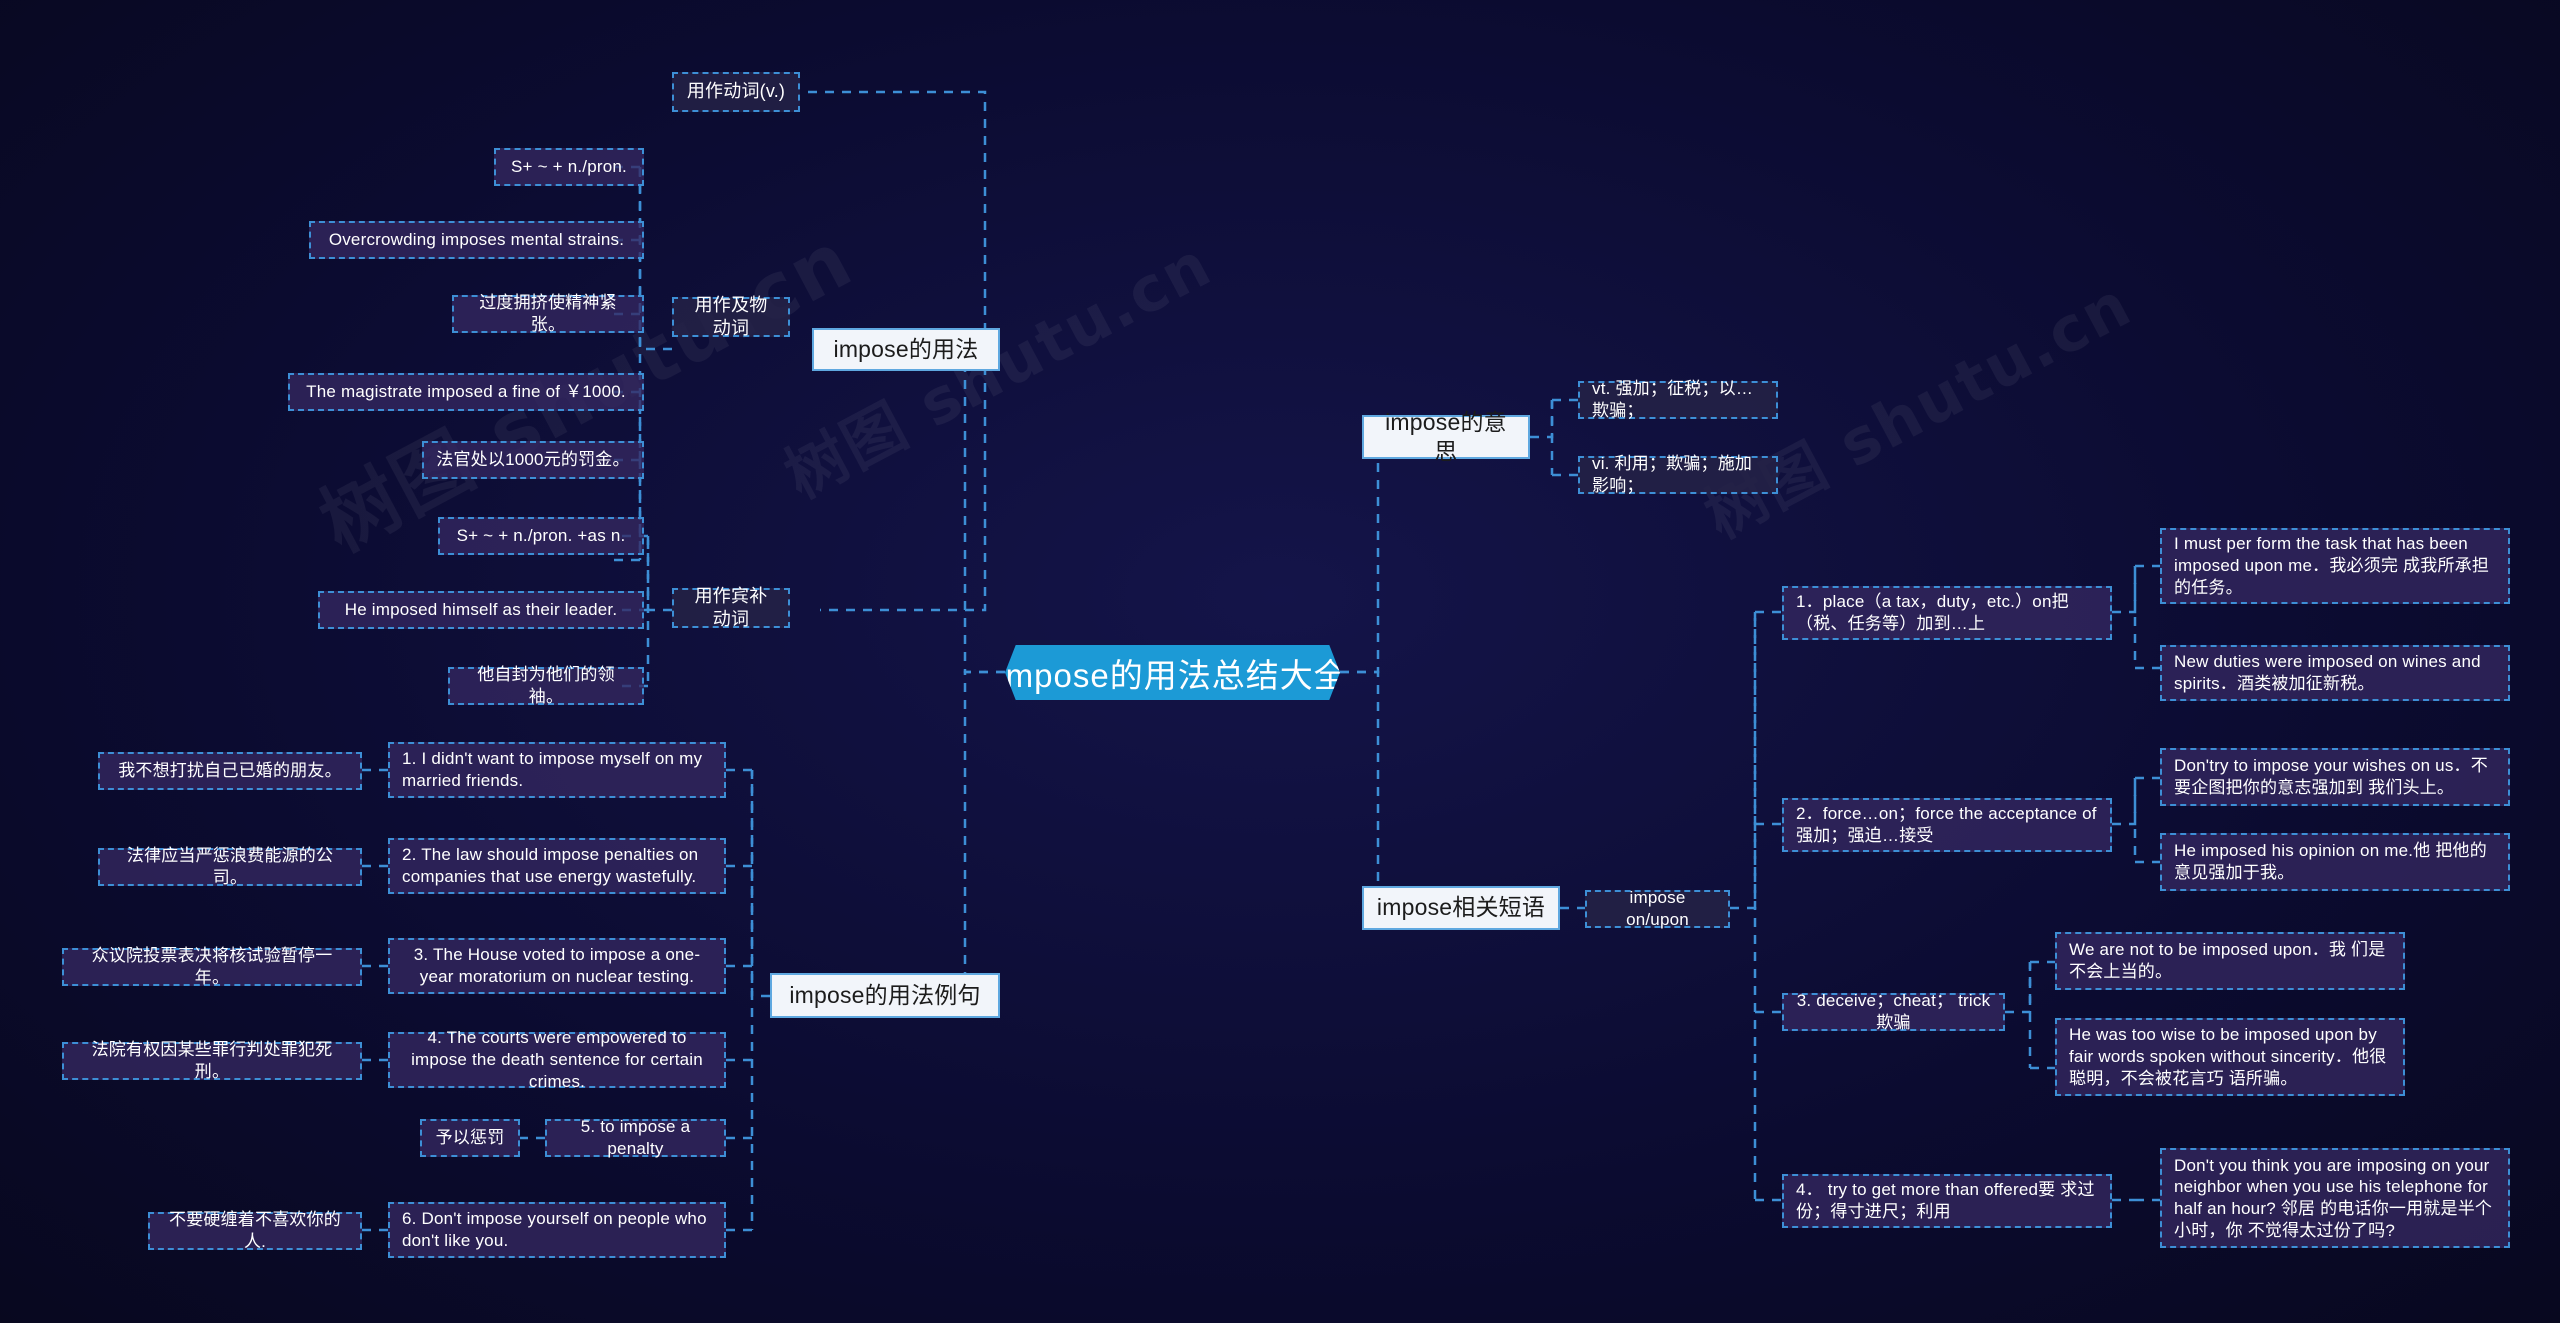  I want to click on branch-usage: impose的用法, so click(906, 349).